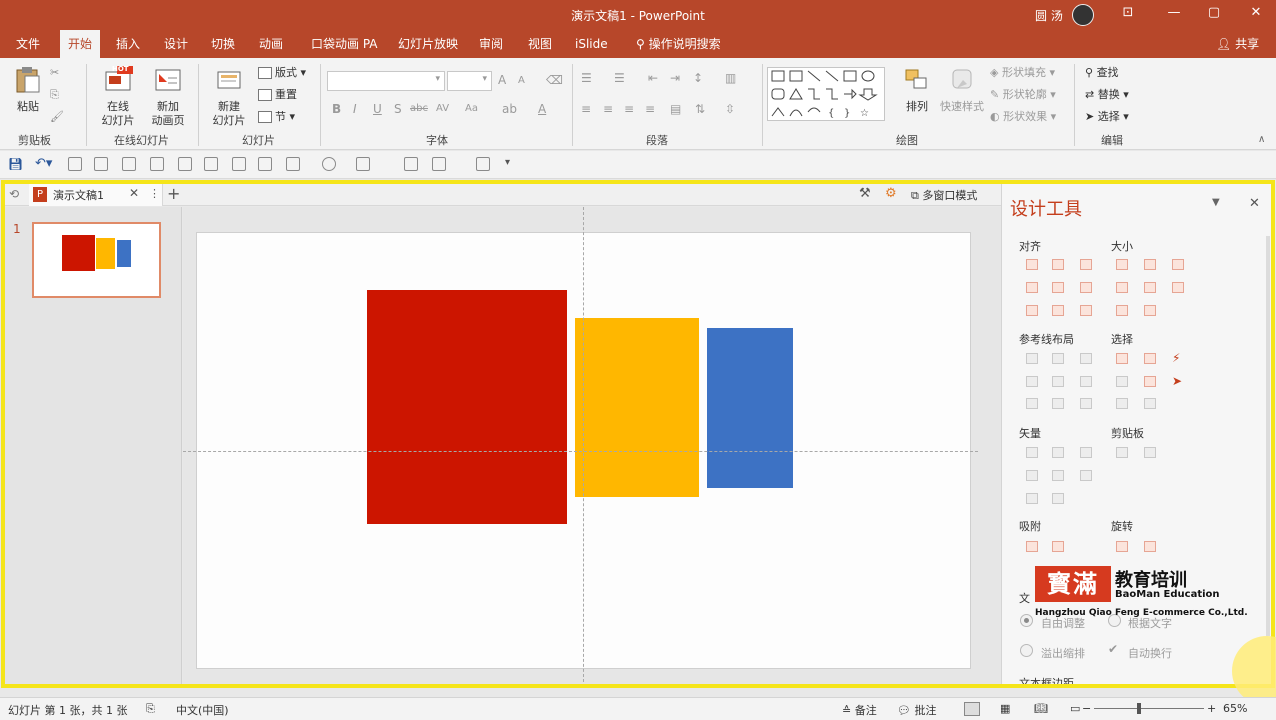 This screenshot has height=720, width=1276. What do you see at coordinates (1086, 708) in the screenshot?
I see `zoom-out-button: −` at bounding box center [1086, 708].